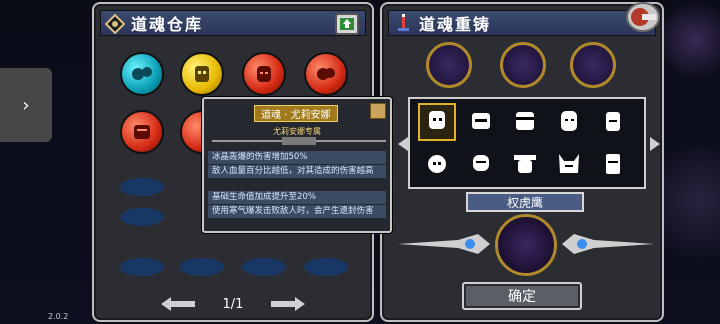  Describe the element at coordinates (455, 24) in the screenshot. I see `soul-reforge-title: 道魂重铸` at that location.